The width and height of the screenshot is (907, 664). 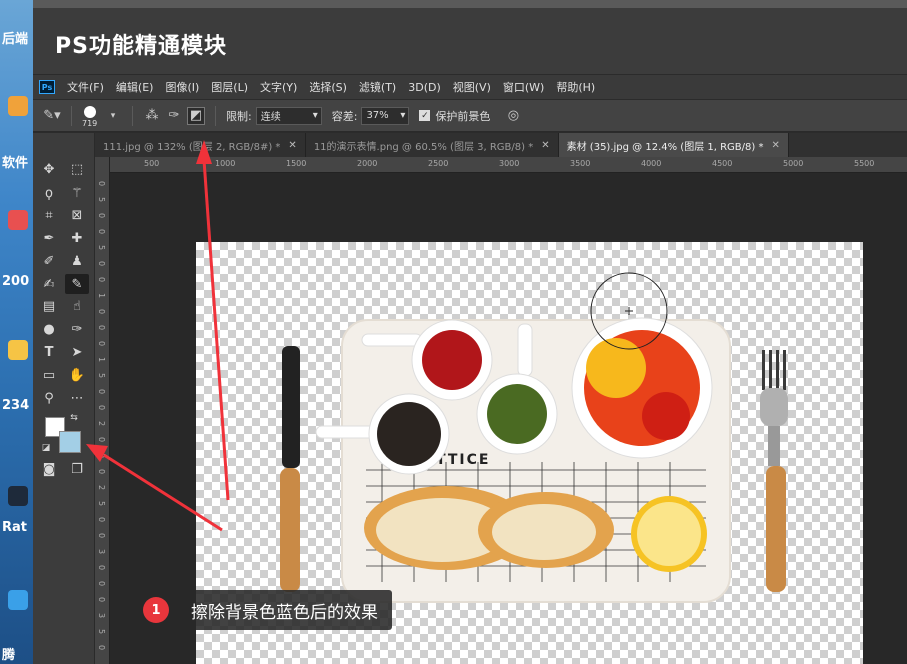 I want to click on dodge-tool-icon: ●, so click(x=49, y=329).